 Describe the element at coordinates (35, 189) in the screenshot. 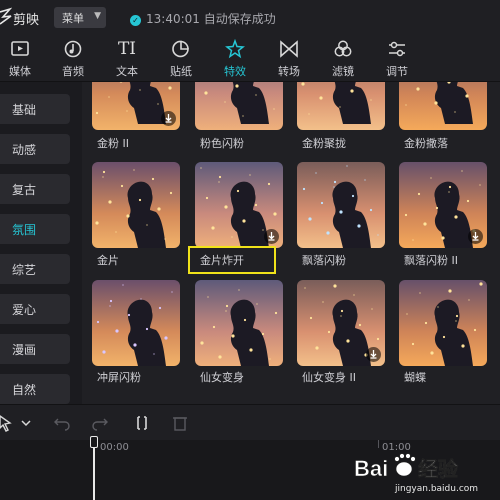

I see `category-retro: 复古` at that location.